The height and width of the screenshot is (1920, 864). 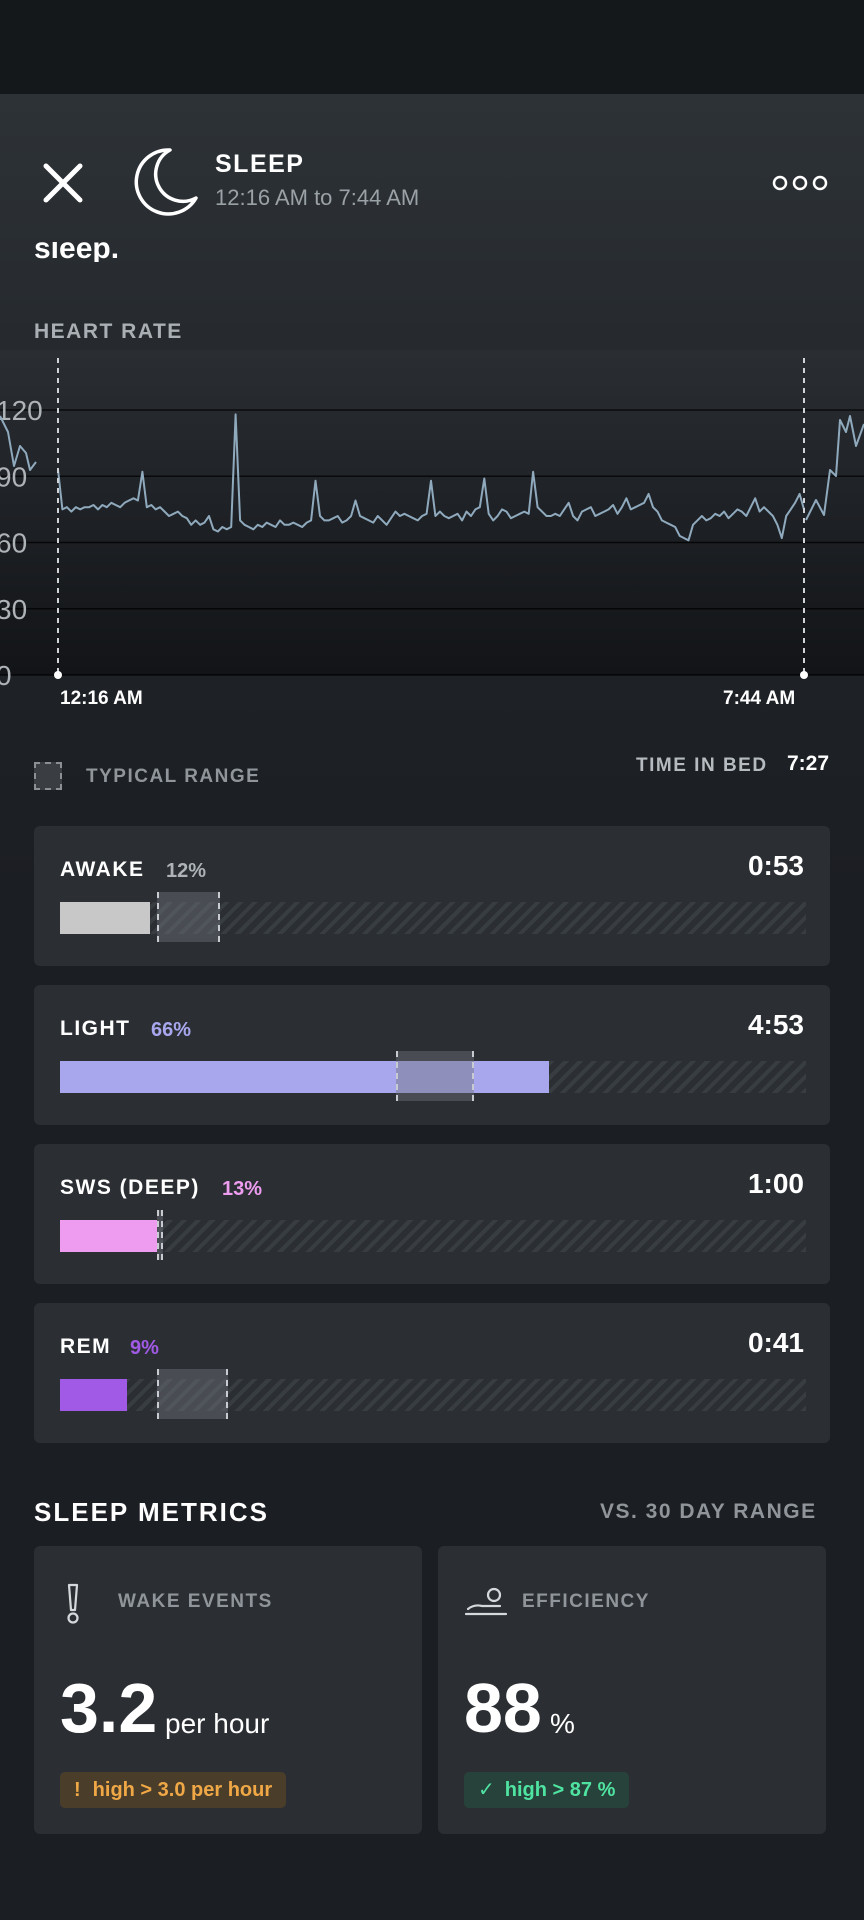 What do you see at coordinates (101, 698) in the screenshot?
I see `chart-start-time: 12:16 AM` at bounding box center [101, 698].